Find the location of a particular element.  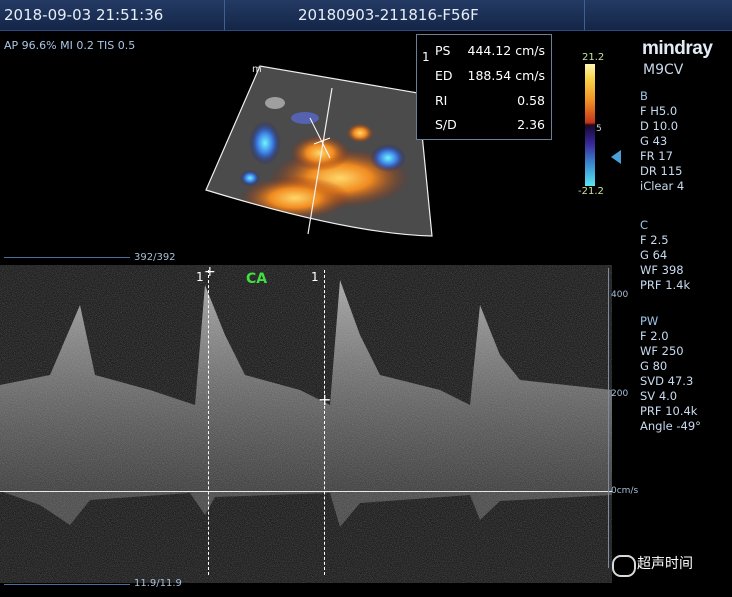

color-scale-max: 21.2 is located at coordinates (593, 57).